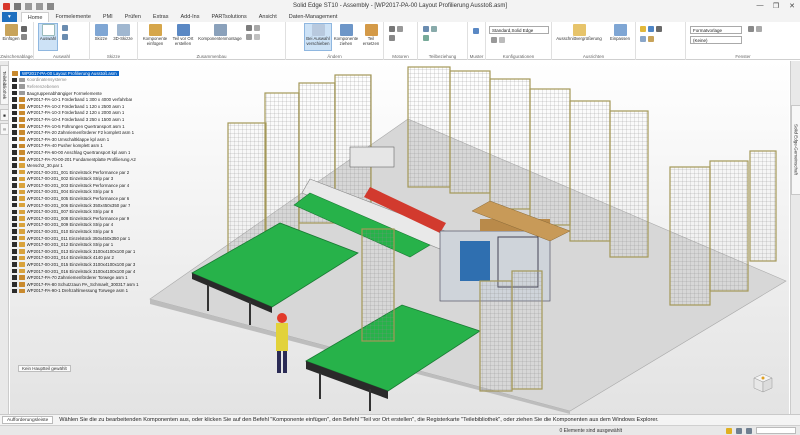 This screenshot has width=800, height=435. What do you see at coordinates (792, 5) in the screenshot?
I see `close-button: ✕` at bounding box center [792, 5].